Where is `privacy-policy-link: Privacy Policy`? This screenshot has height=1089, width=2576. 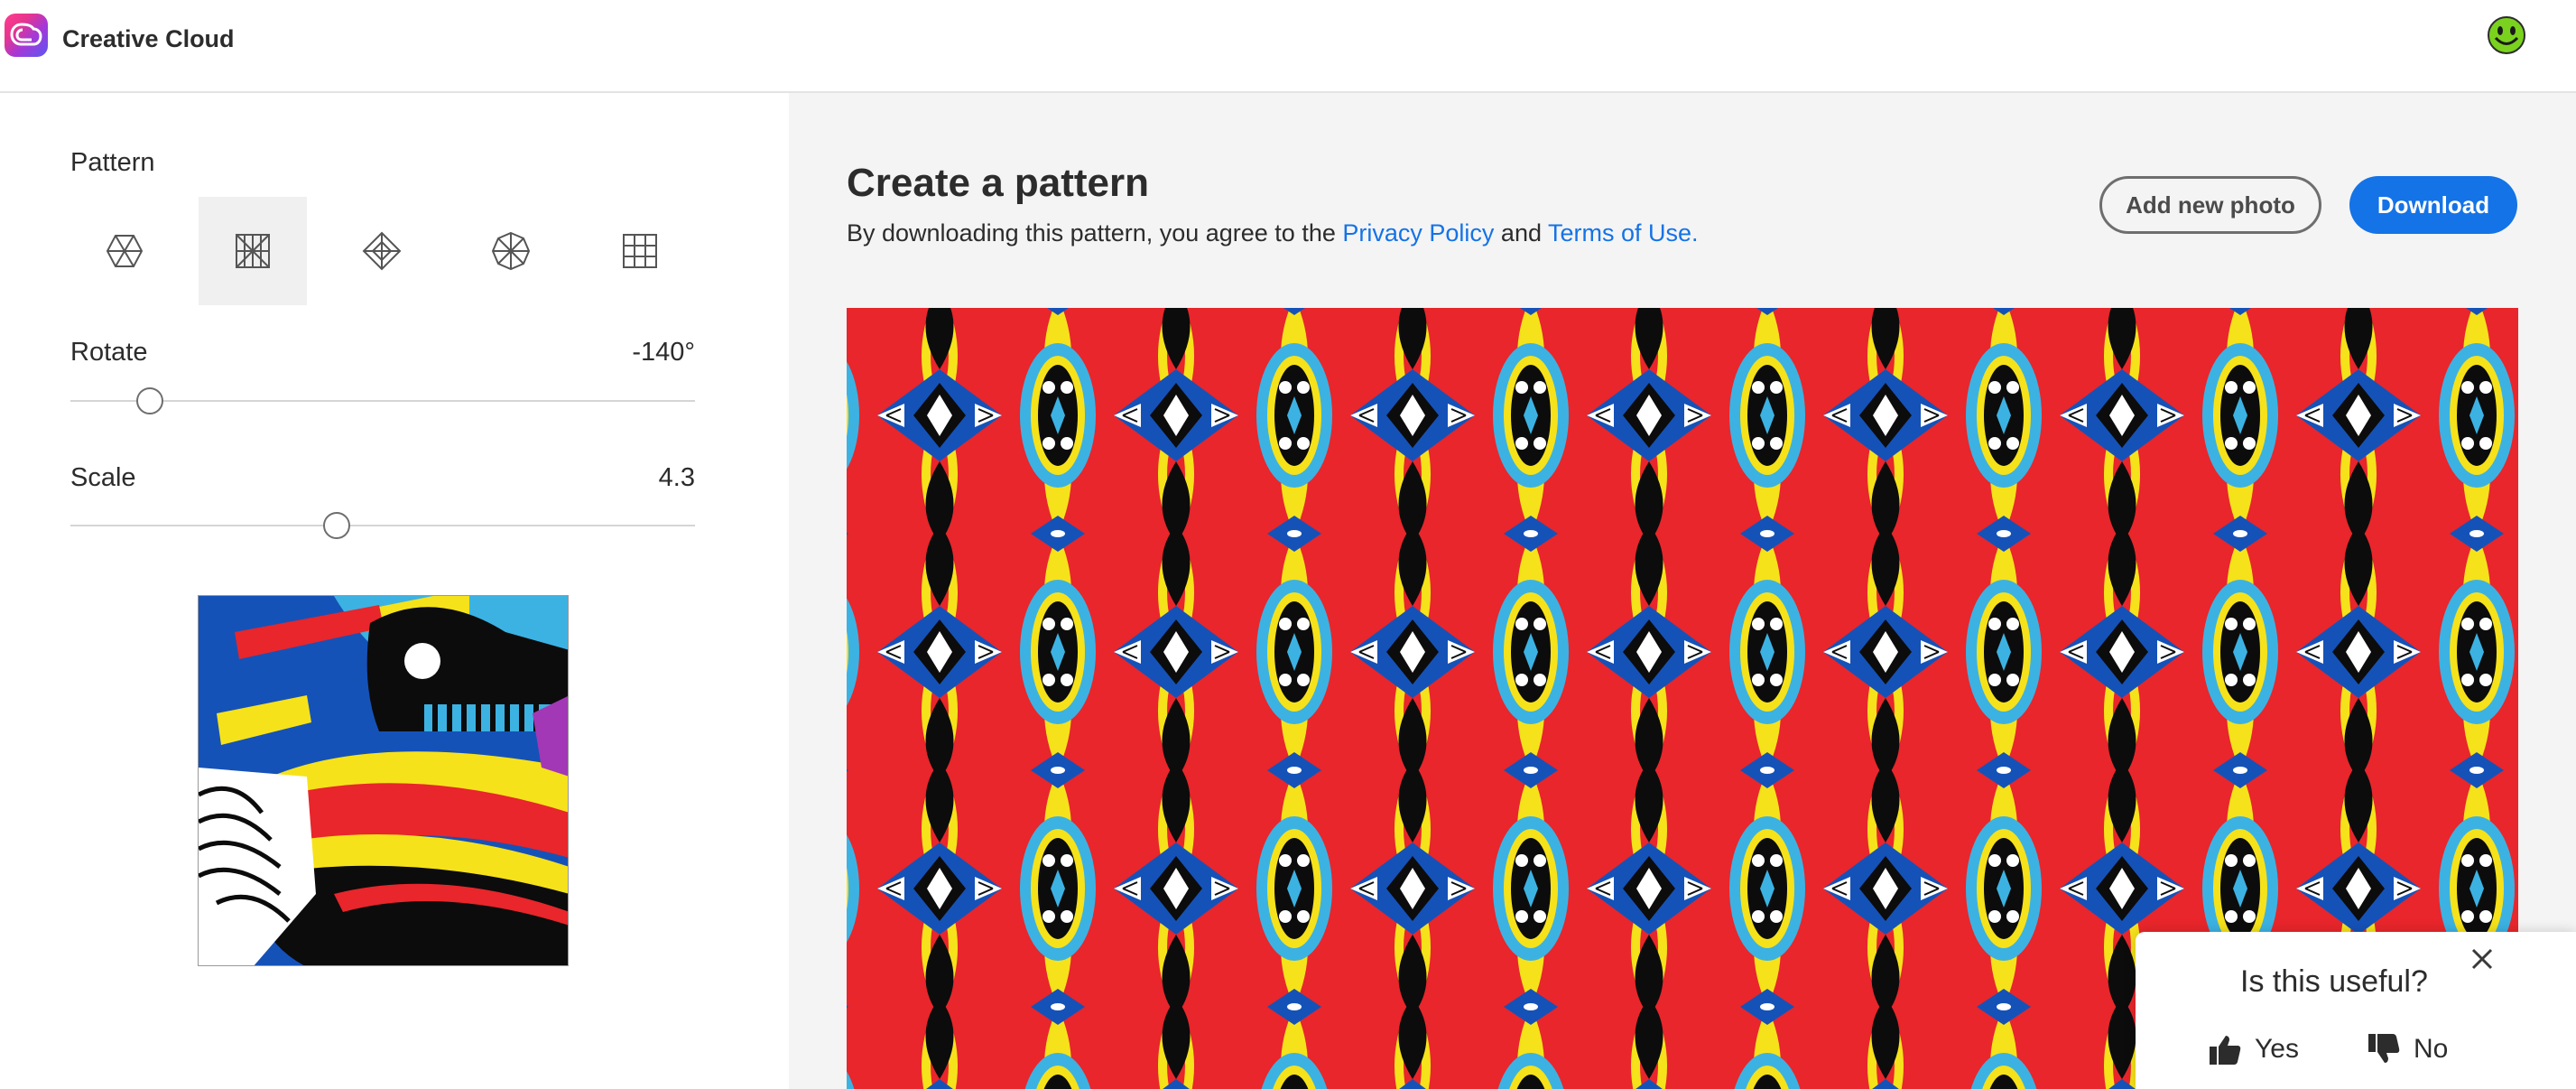
privacy-policy-link: Privacy Policy is located at coordinates (1418, 233).